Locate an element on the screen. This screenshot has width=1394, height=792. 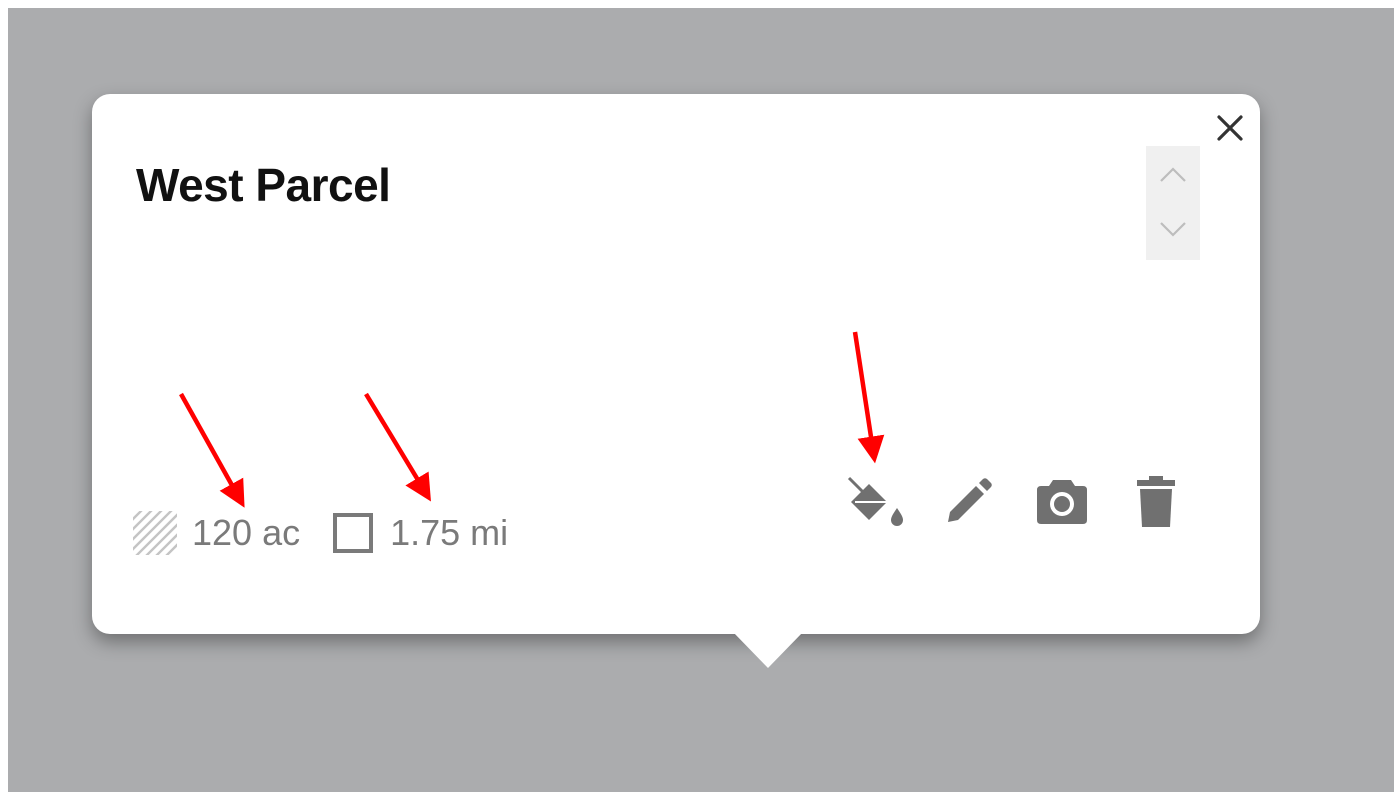
photo-button is located at coordinates (1062, 502).